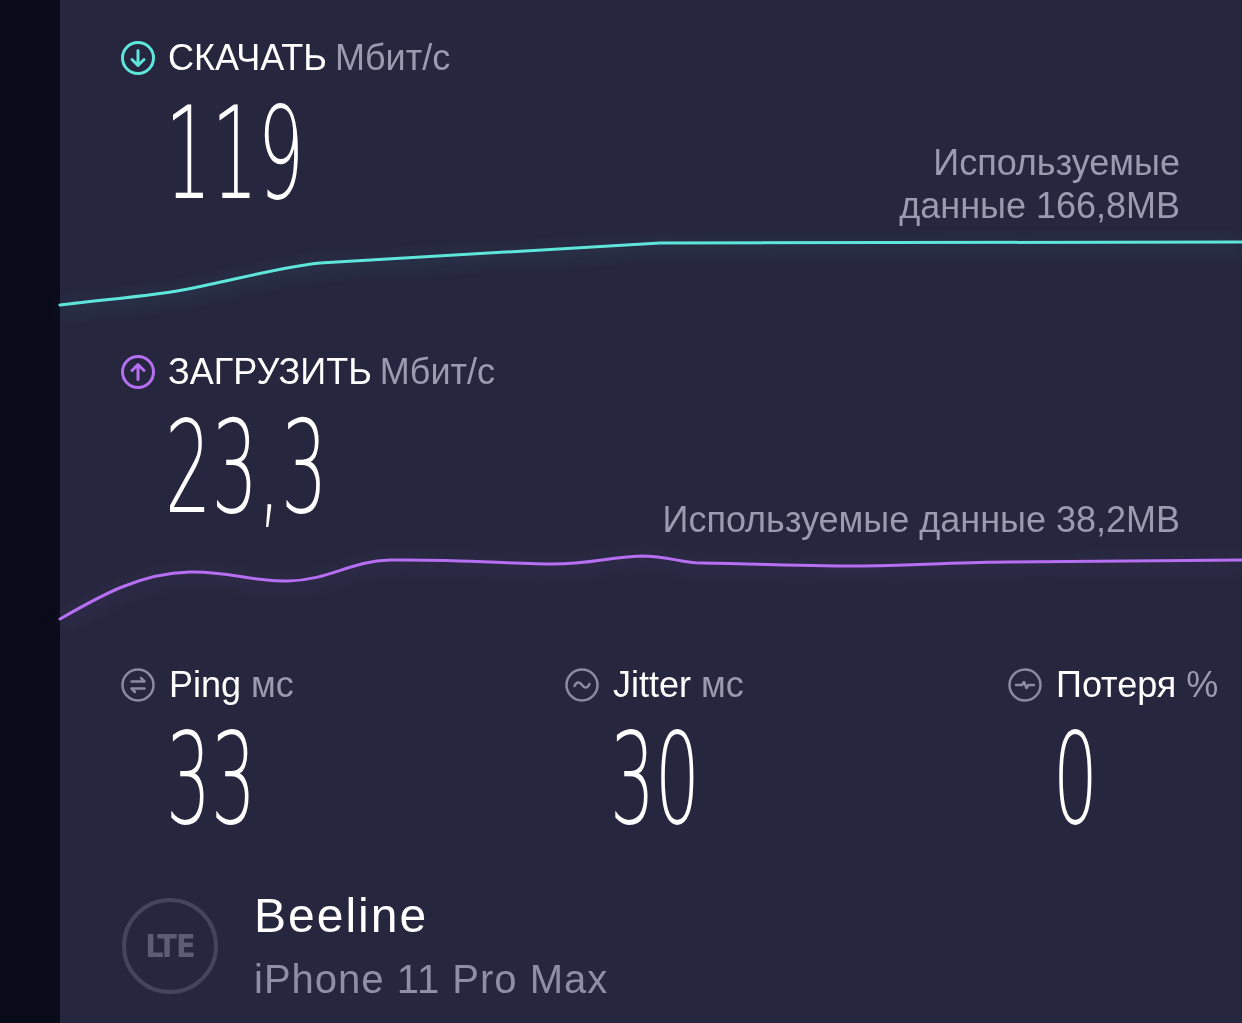 This screenshot has width=1242, height=1023. I want to click on speed-value: 119, so click(235, 154).